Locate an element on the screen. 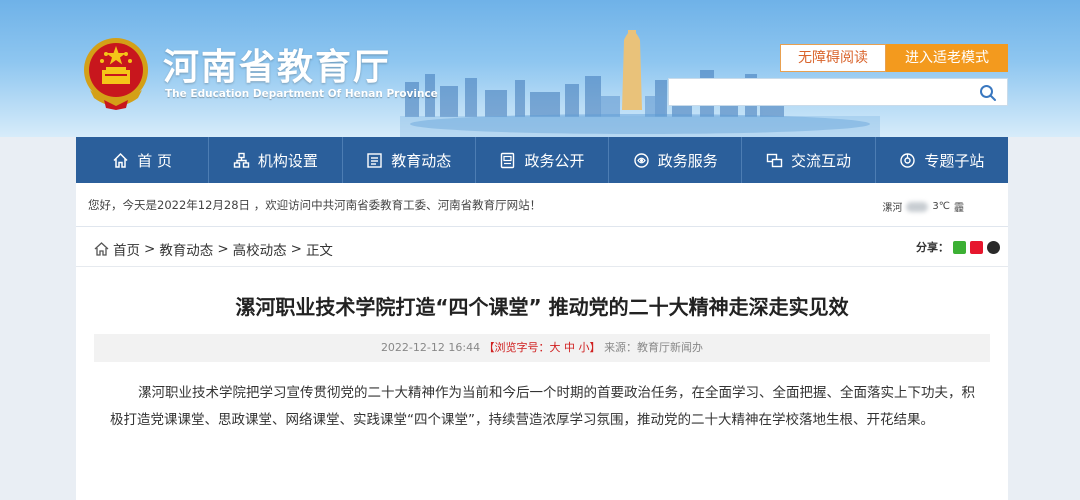 Image resolution: width=1080 pixels, height=500 pixels. article-date: 2022-12-12 16:44 is located at coordinates (430, 347).